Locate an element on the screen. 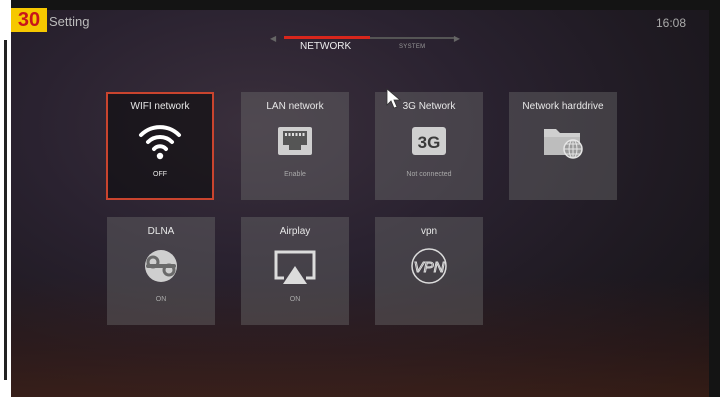  tile-label: DLNA is located at coordinates (161, 231).